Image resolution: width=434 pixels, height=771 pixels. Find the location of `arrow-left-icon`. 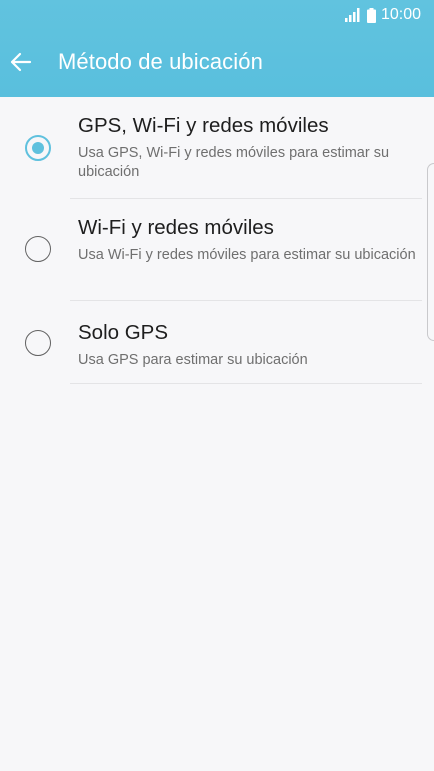

arrow-left-icon is located at coordinates (21, 62).